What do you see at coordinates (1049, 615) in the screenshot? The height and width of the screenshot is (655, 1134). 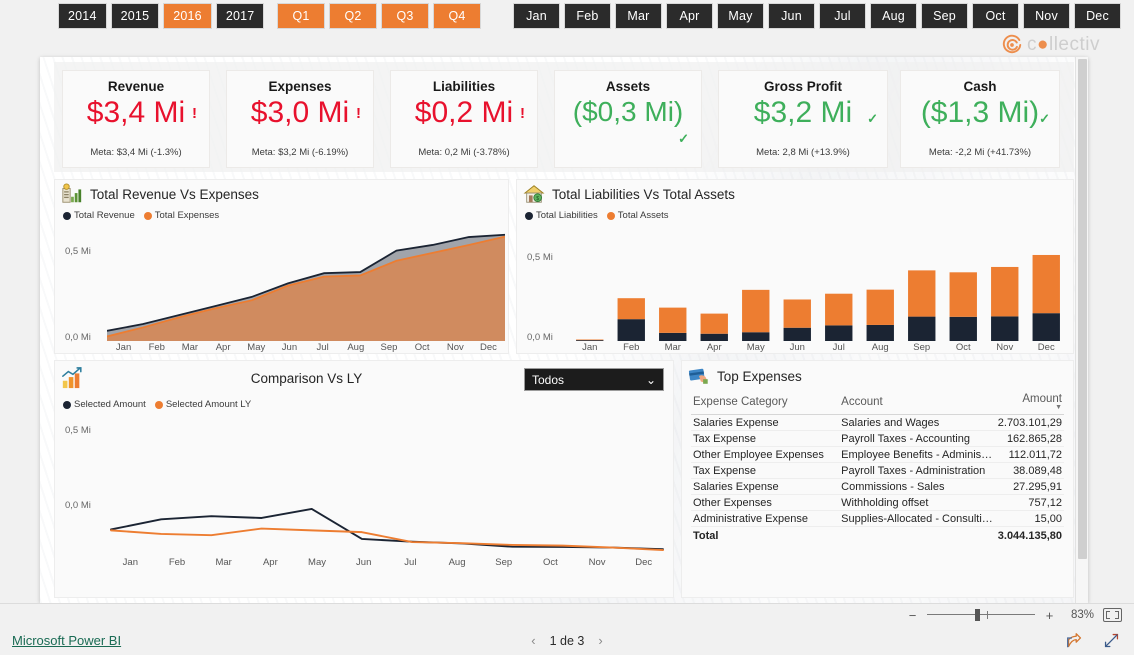 I see `zoom-in-button: +` at bounding box center [1049, 615].